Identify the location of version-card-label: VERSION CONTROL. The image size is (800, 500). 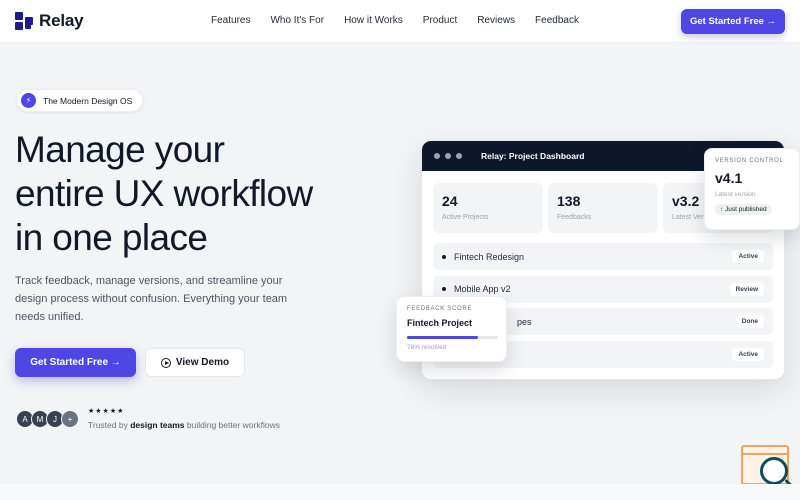
(749, 161).